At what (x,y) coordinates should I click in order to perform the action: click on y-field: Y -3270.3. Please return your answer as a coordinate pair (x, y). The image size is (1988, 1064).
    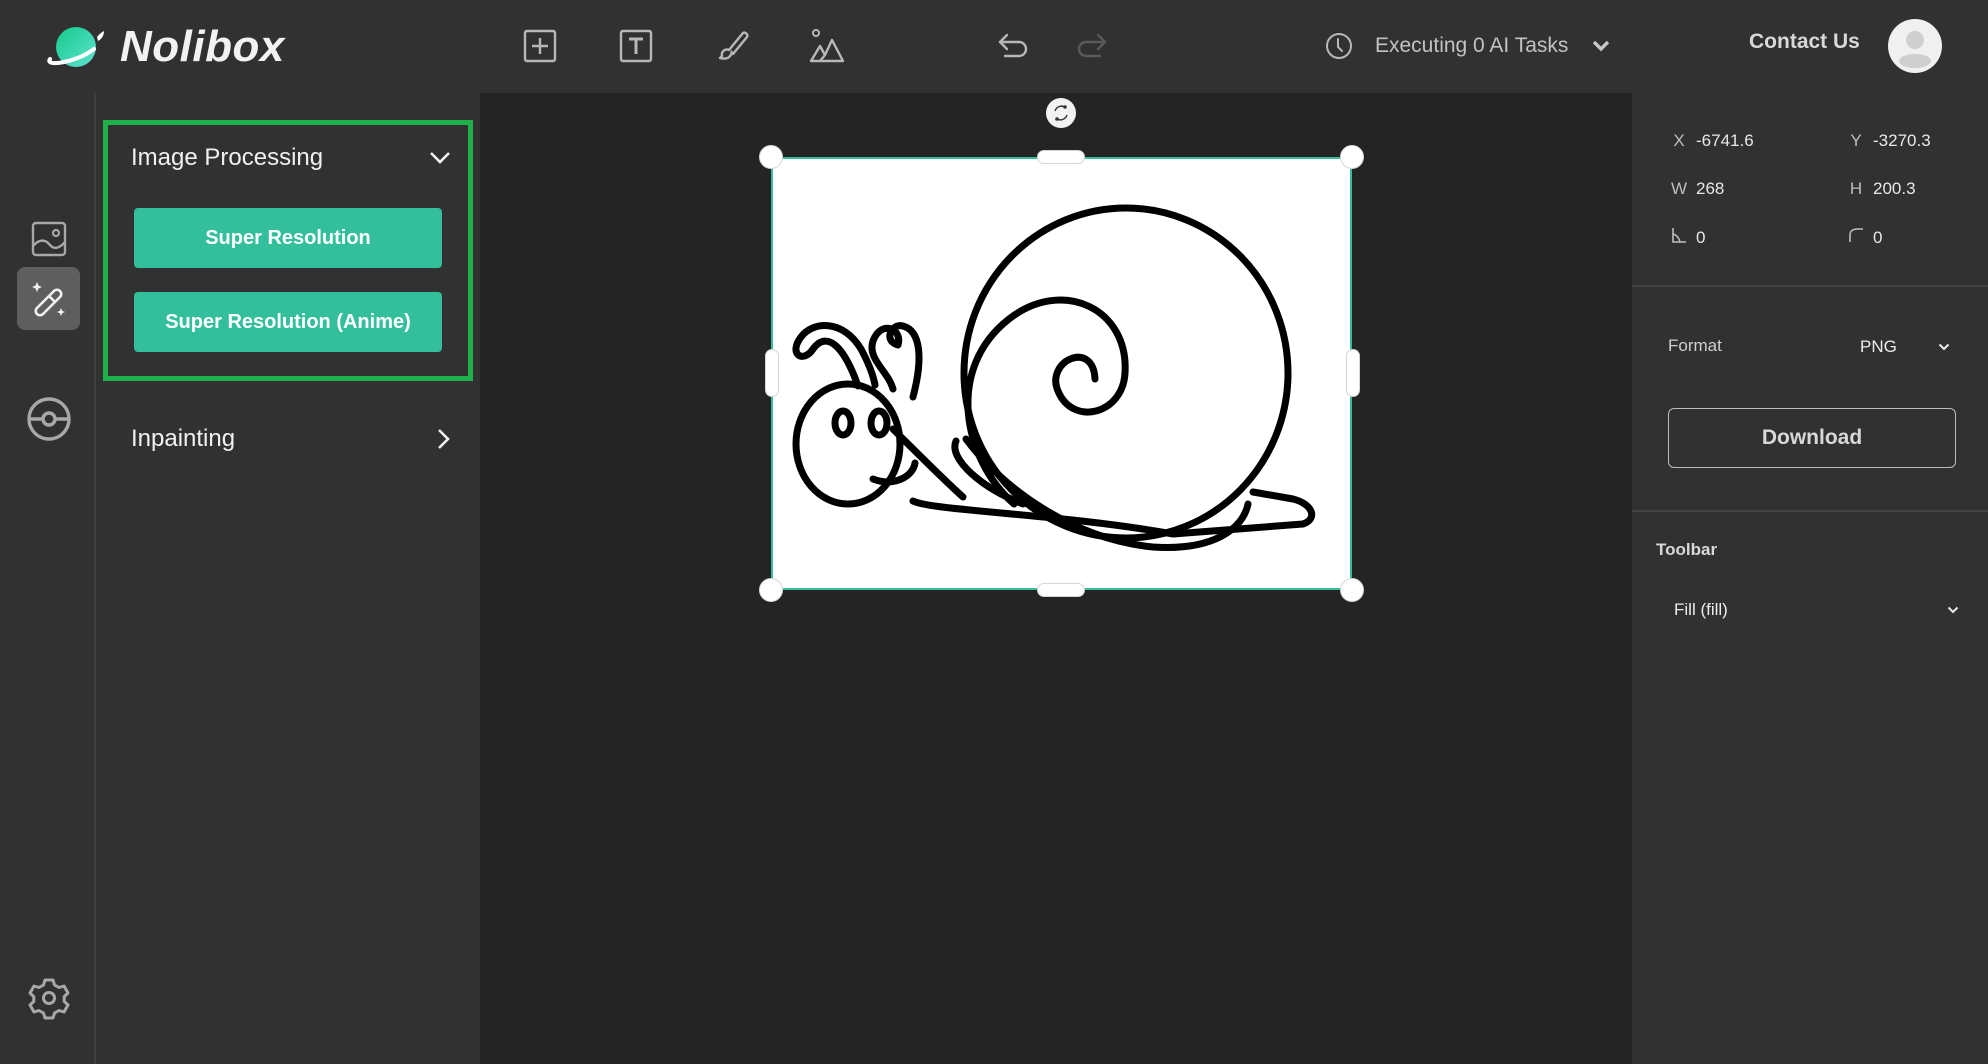
    Looking at the image, I should click on (1885, 141).